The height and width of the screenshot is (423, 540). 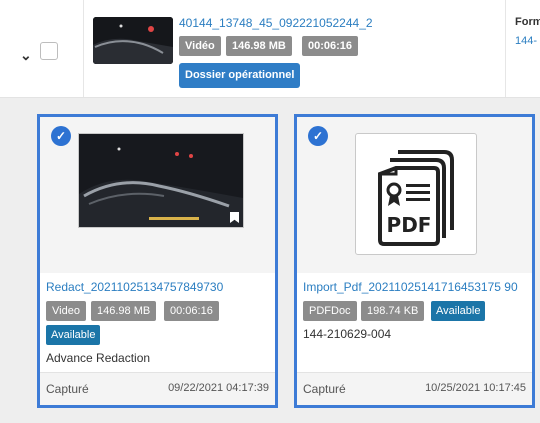 What do you see at coordinates (393, 311) in the screenshot?
I see `size-badge: 198.74 KB` at bounding box center [393, 311].